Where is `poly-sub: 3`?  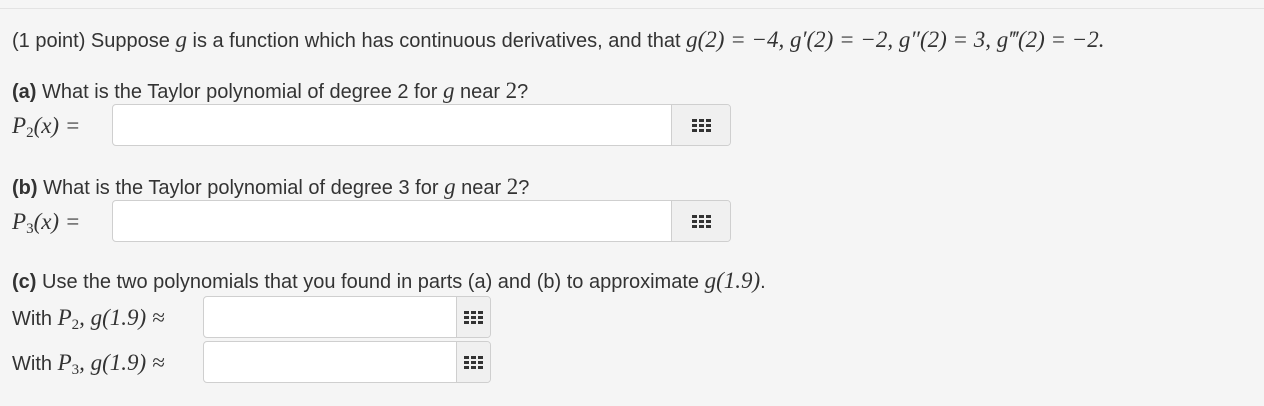
poly-sub: 3 is located at coordinates (75, 370).